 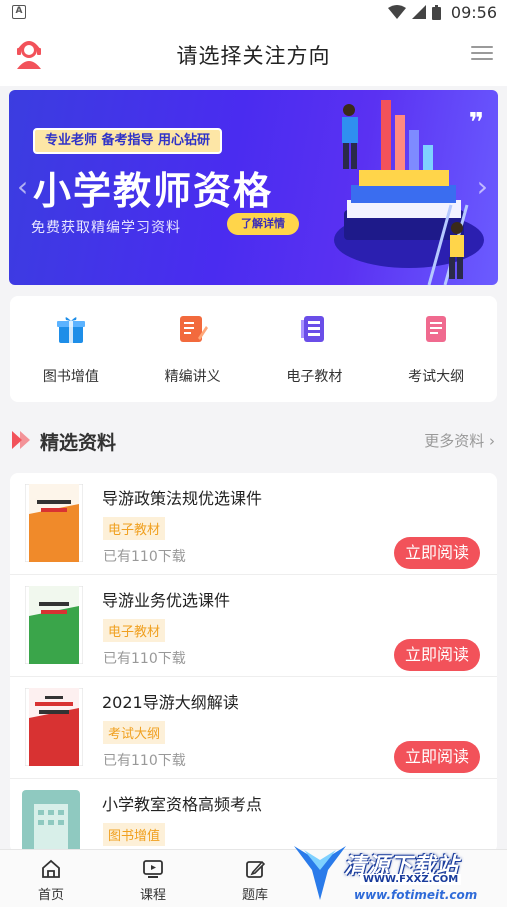 I want to click on section-marker-icon, so click(x=21, y=440).